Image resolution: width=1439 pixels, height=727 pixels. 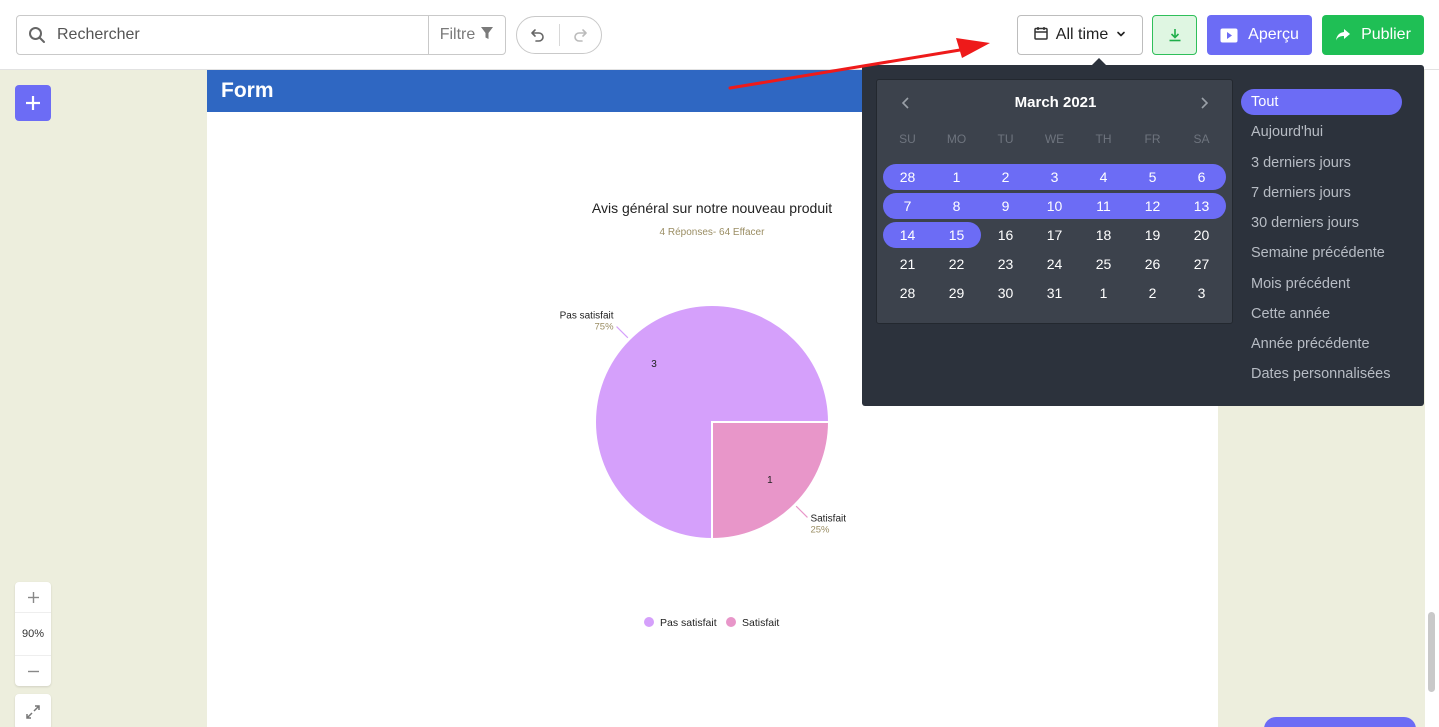 What do you see at coordinates (907, 206) in the screenshot?
I see `calendar-day: 7` at bounding box center [907, 206].